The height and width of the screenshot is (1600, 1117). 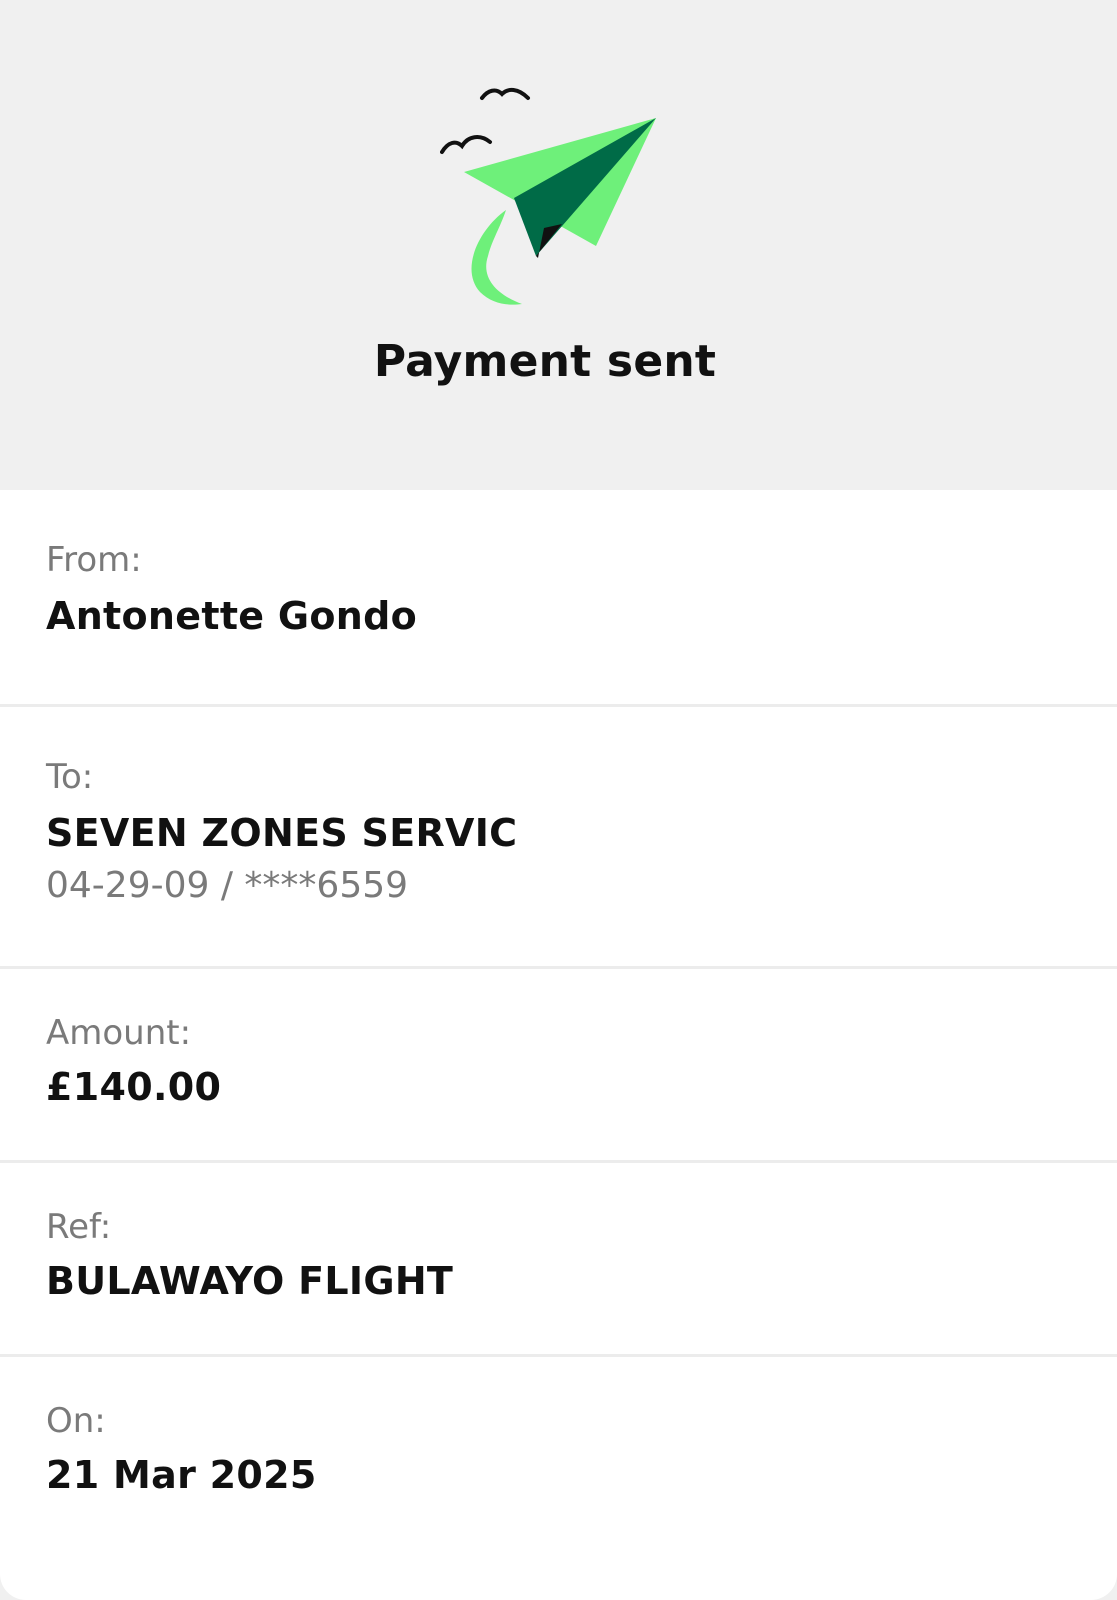 I want to click on from-value: Antonette Gondo, so click(x=232, y=616).